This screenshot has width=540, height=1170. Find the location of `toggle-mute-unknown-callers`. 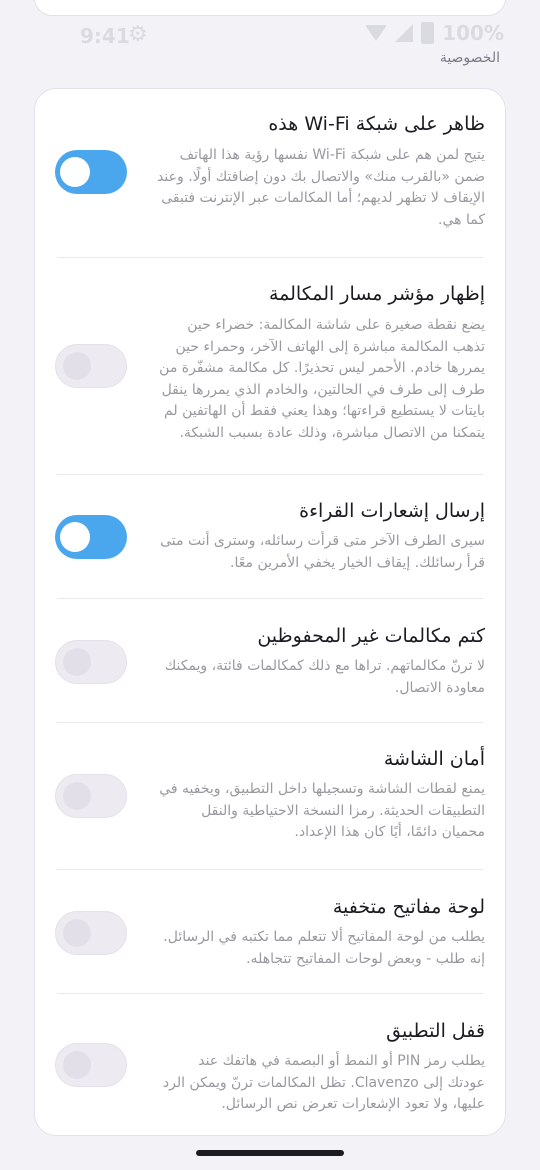

toggle-mute-unknown-callers is located at coordinates (91, 662).